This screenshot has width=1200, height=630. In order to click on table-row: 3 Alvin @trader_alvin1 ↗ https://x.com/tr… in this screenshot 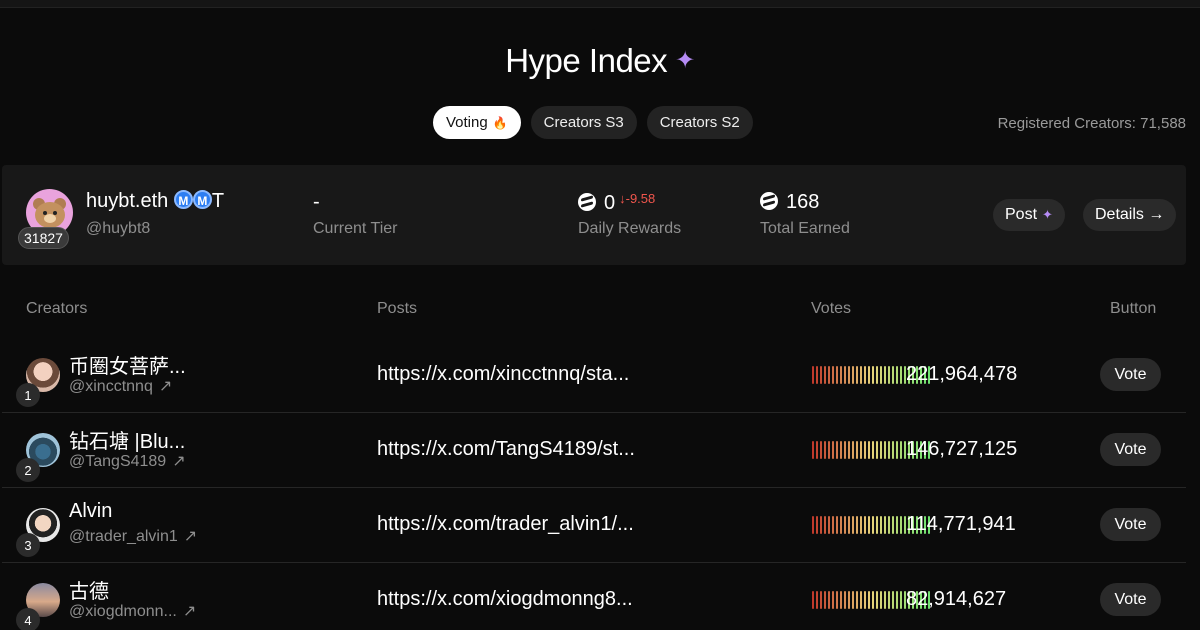, I will do `click(594, 525)`.